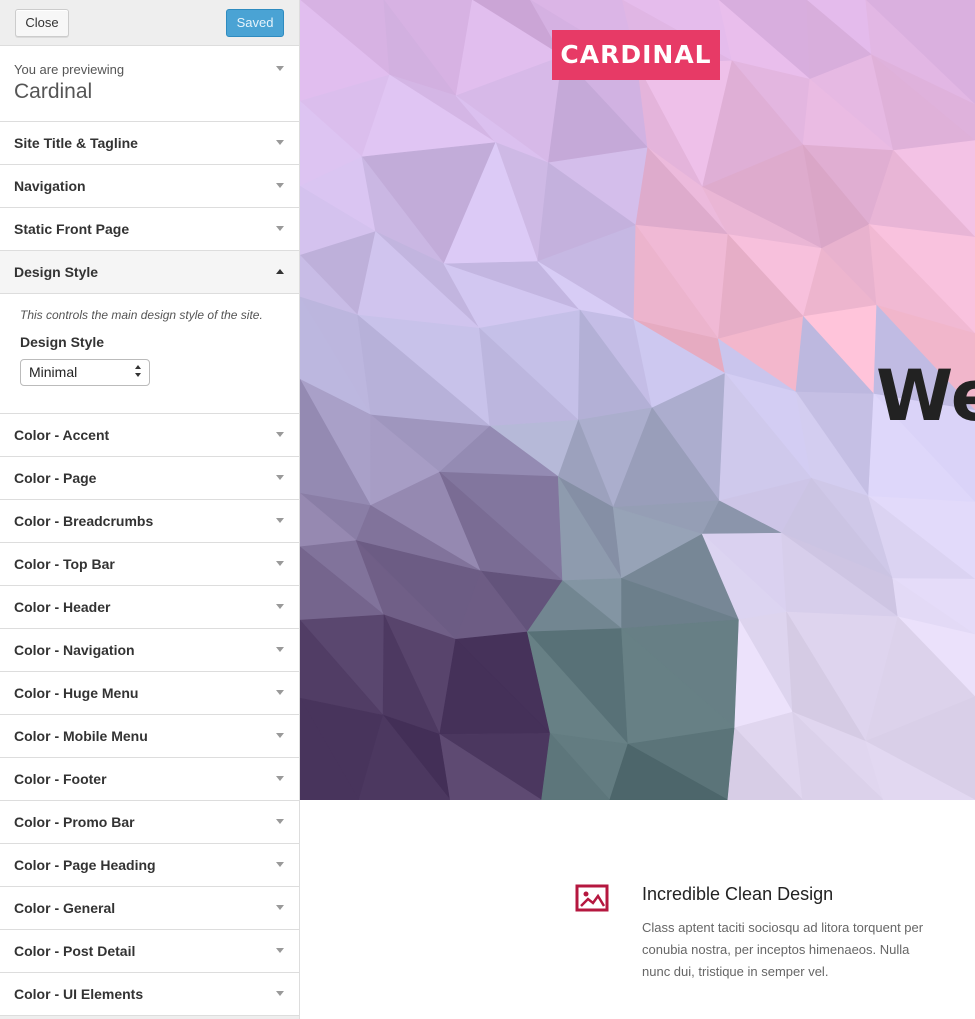  I want to click on section-static-front-page: Static Front Page, so click(149, 229).